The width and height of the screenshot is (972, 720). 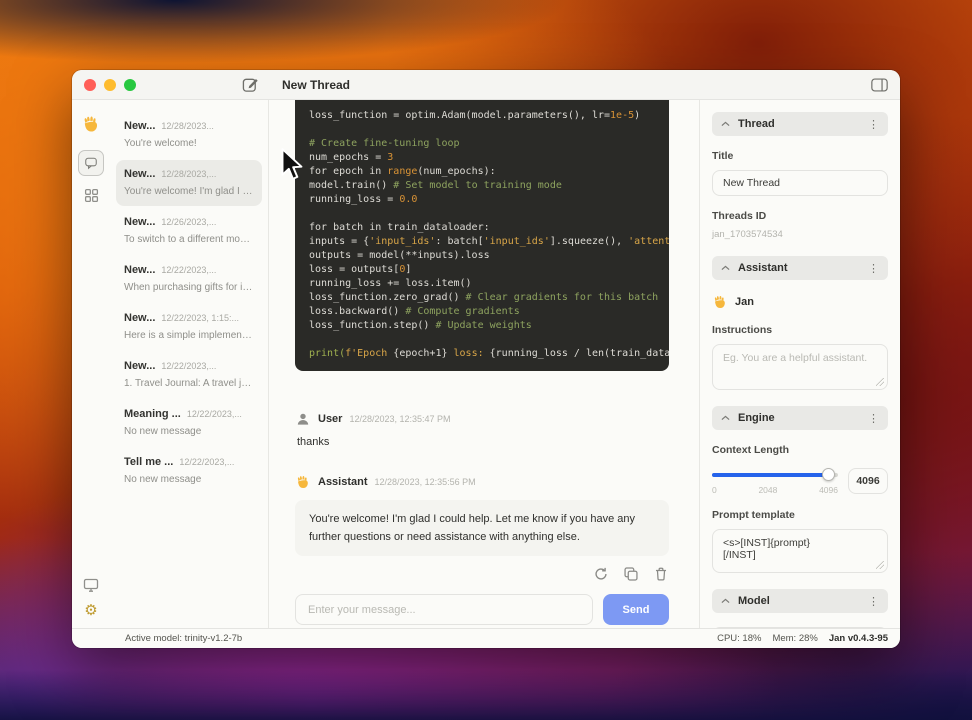 What do you see at coordinates (313, 442) in the screenshot?
I see `message-text: thanks` at bounding box center [313, 442].